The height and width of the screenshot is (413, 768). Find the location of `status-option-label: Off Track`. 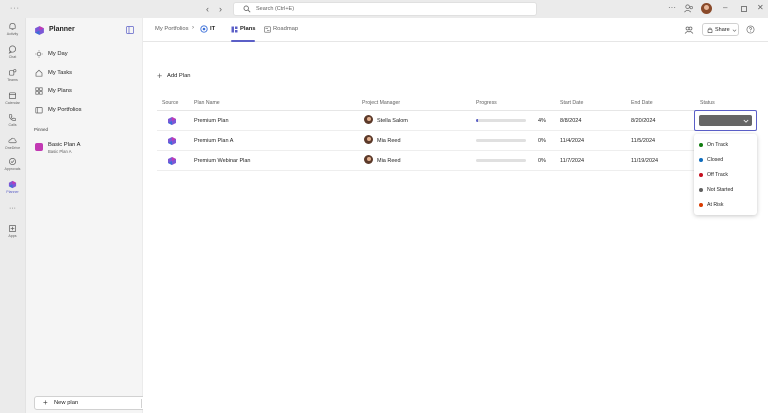

status-option-label: Off Track is located at coordinates (717, 175).